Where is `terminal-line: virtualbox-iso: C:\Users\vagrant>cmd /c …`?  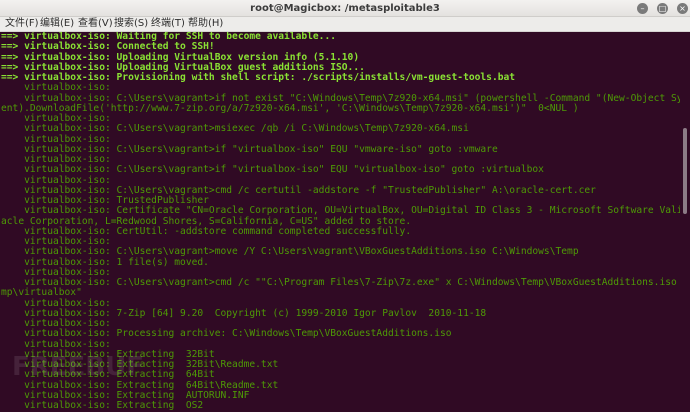
terminal-line: virtualbox-iso: C:\Users\vagrant>cmd /c … is located at coordinates (350, 282).